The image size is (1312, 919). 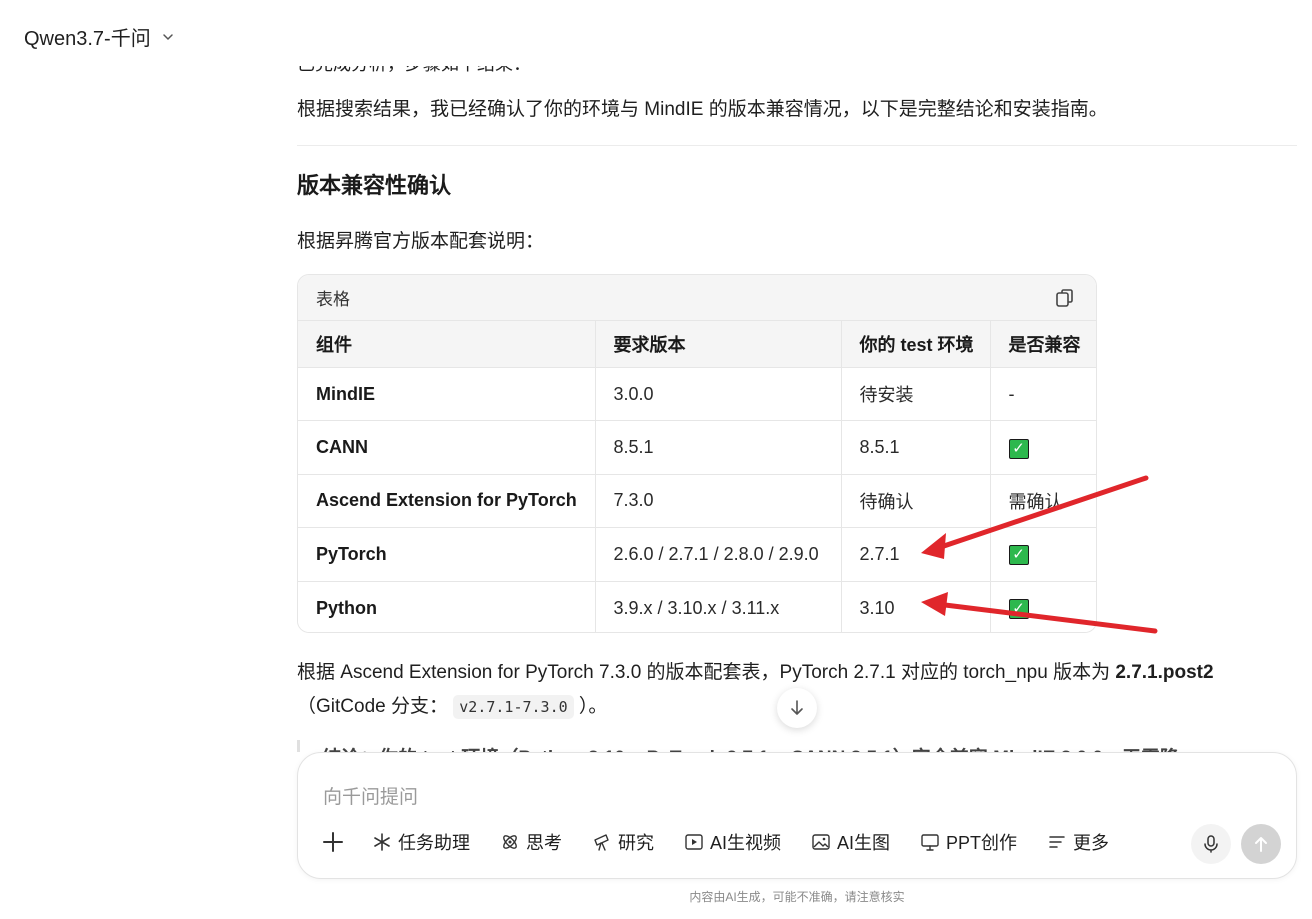 I want to click on col-header-component: 组件, so click(x=446, y=344).